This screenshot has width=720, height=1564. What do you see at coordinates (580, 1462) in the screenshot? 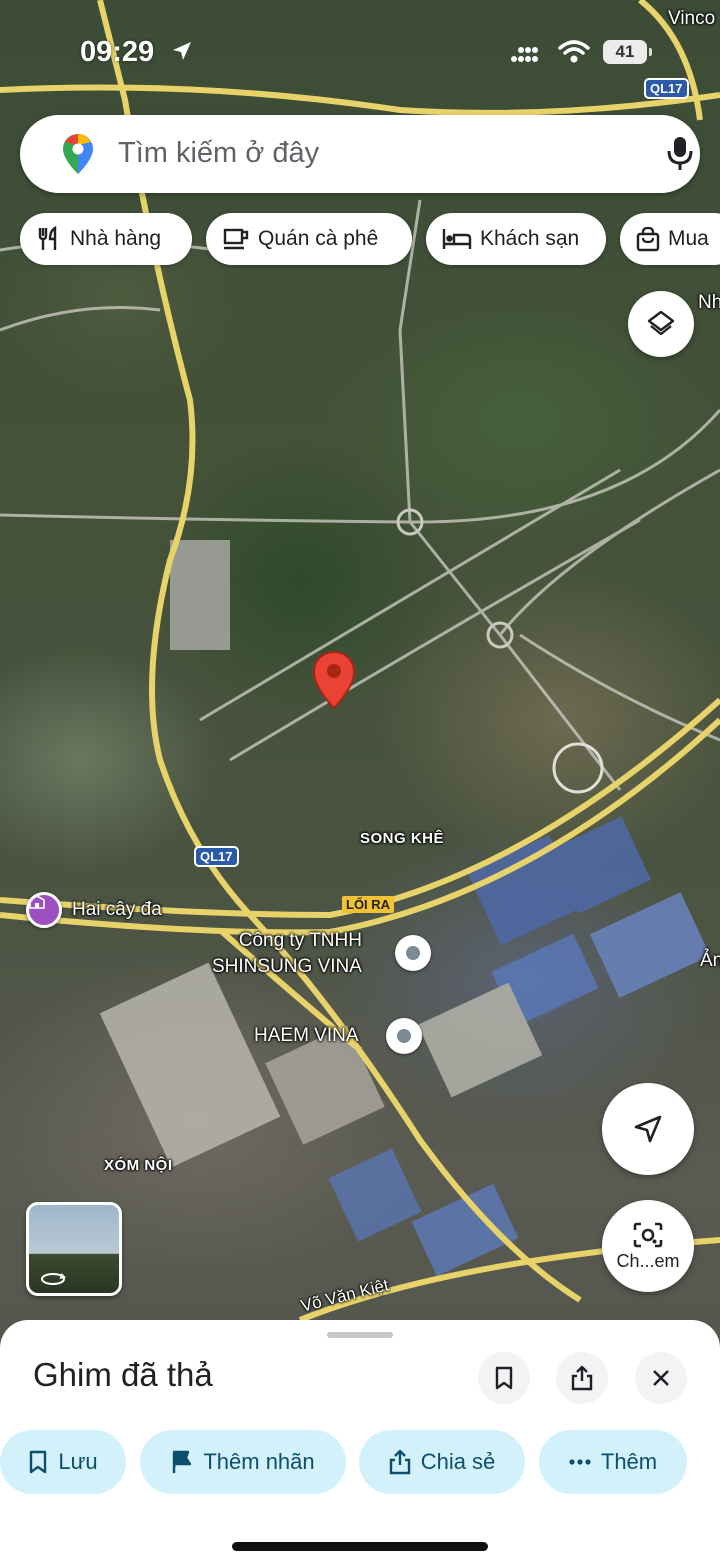
I see `more-icon` at bounding box center [580, 1462].